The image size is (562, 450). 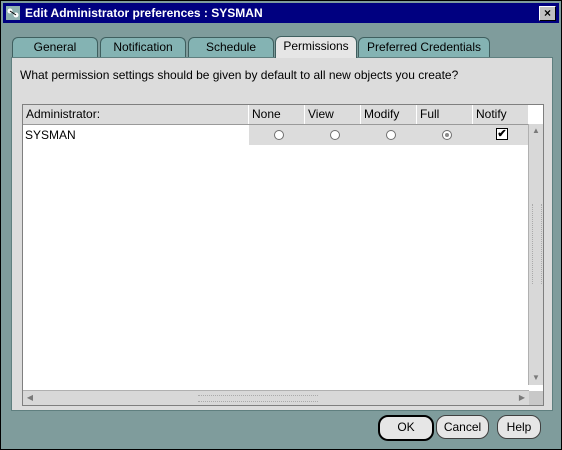 I want to click on radio-full, so click(x=447, y=135).